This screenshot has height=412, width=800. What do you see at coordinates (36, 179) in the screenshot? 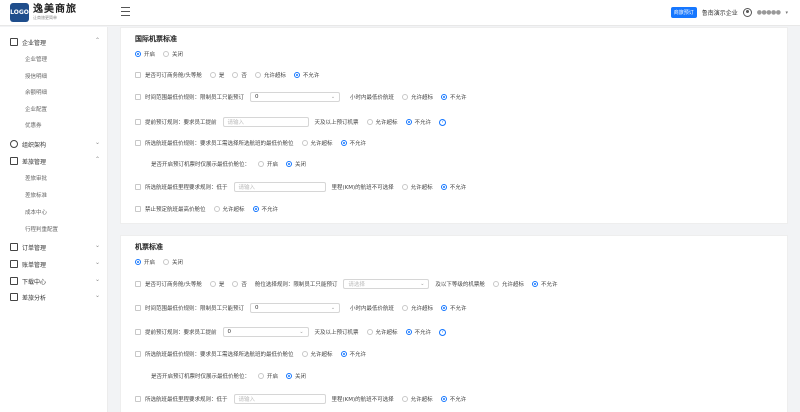
I see `sidebar-item-approval: 差旅审批` at bounding box center [36, 179].